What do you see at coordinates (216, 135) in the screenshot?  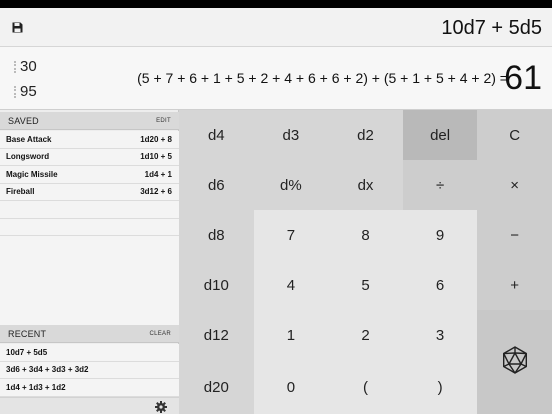 I see `key-d4: d4` at bounding box center [216, 135].